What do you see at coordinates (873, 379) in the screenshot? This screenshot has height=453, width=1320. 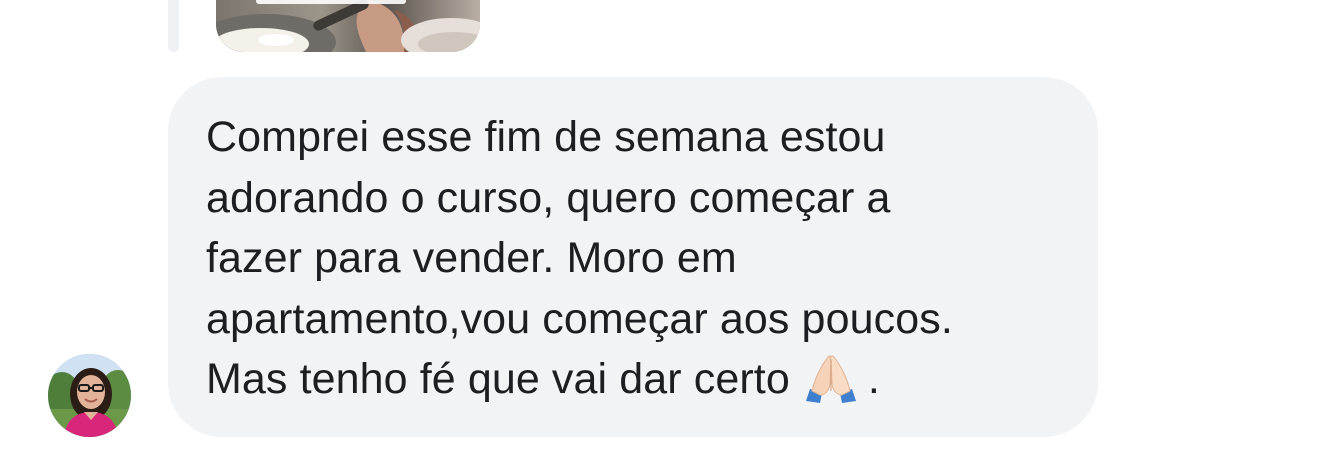 I see `comment-text-trailing: .` at bounding box center [873, 379].